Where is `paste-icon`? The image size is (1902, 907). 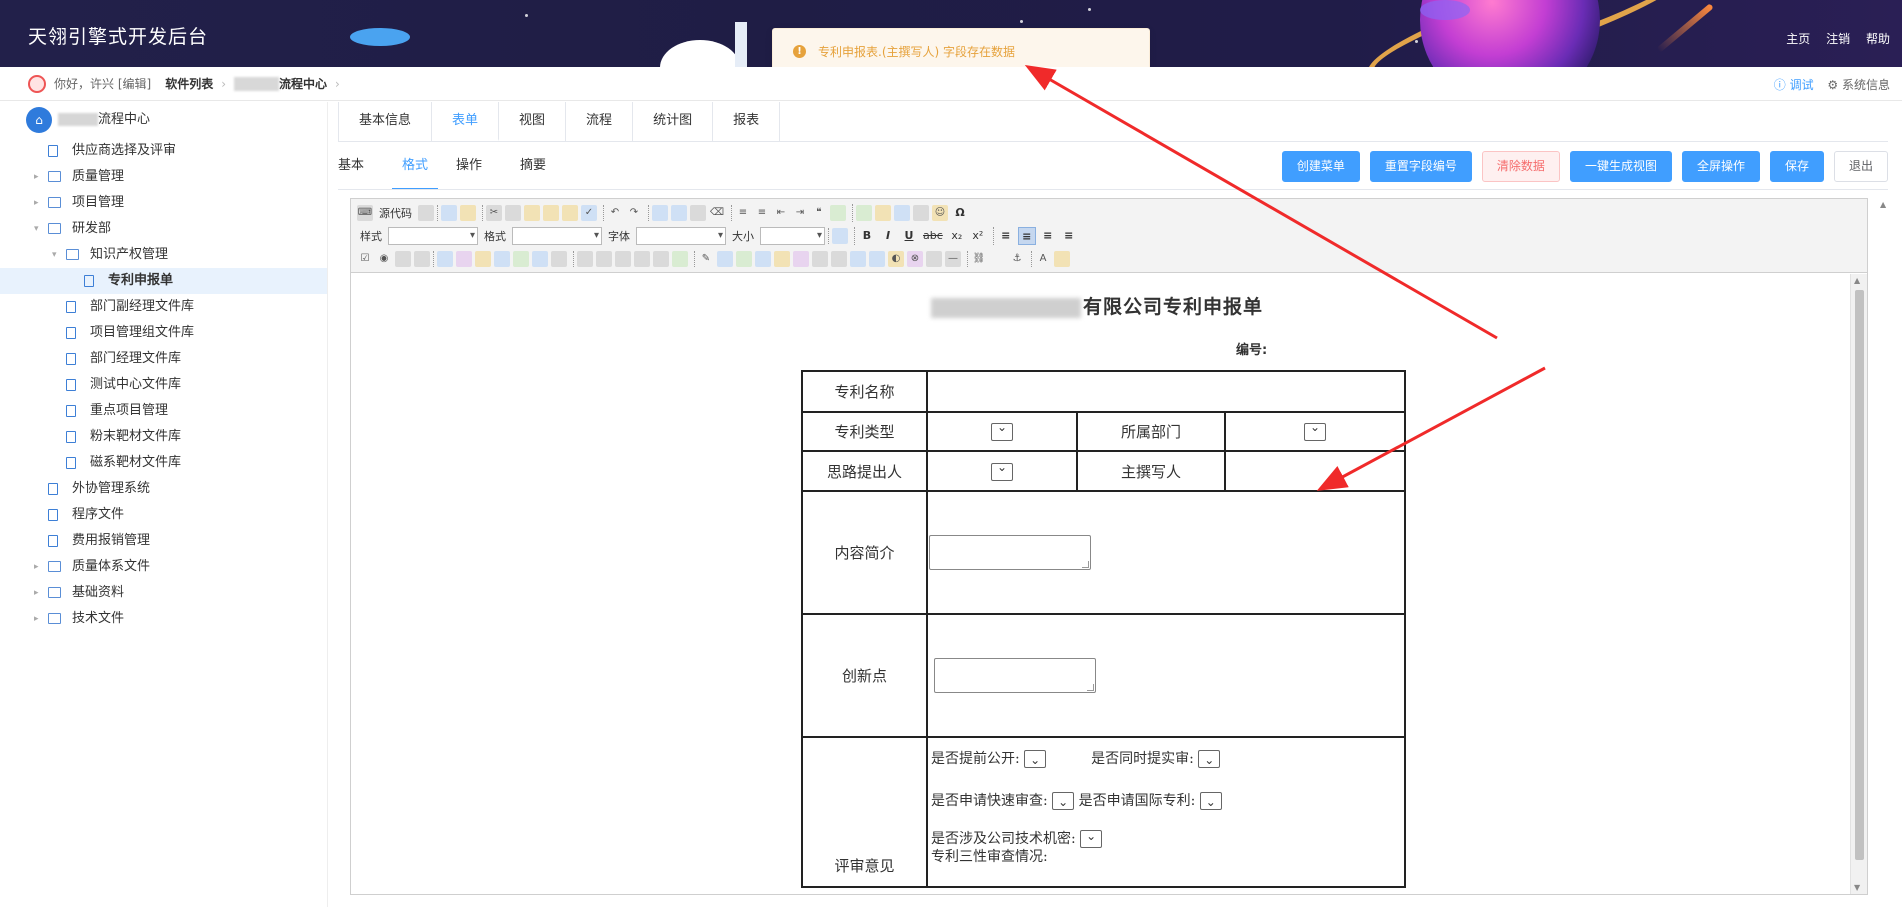
paste-icon is located at coordinates (532, 212).